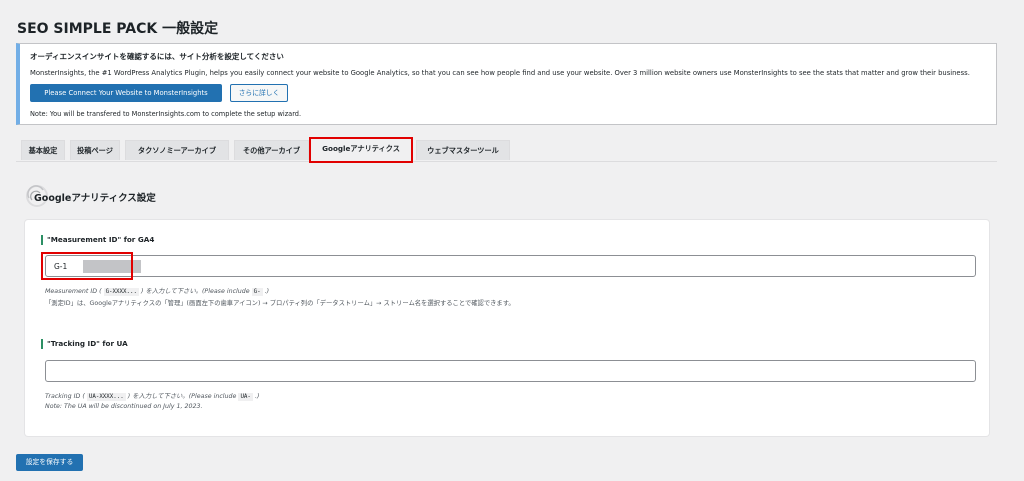 The height and width of the screenshot is (481, 1024). What do you see at coordinates (118, 29) in the screenshot?
I see `page-title: SEO SIMPLE PACK 一般設定` at bounding box center [118, 29].